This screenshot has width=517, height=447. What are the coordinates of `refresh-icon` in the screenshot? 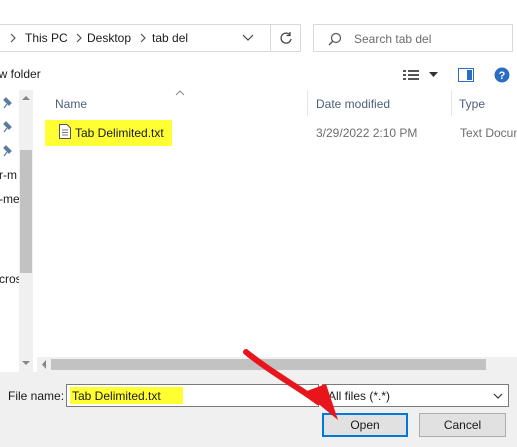 It's located at (286, 38).